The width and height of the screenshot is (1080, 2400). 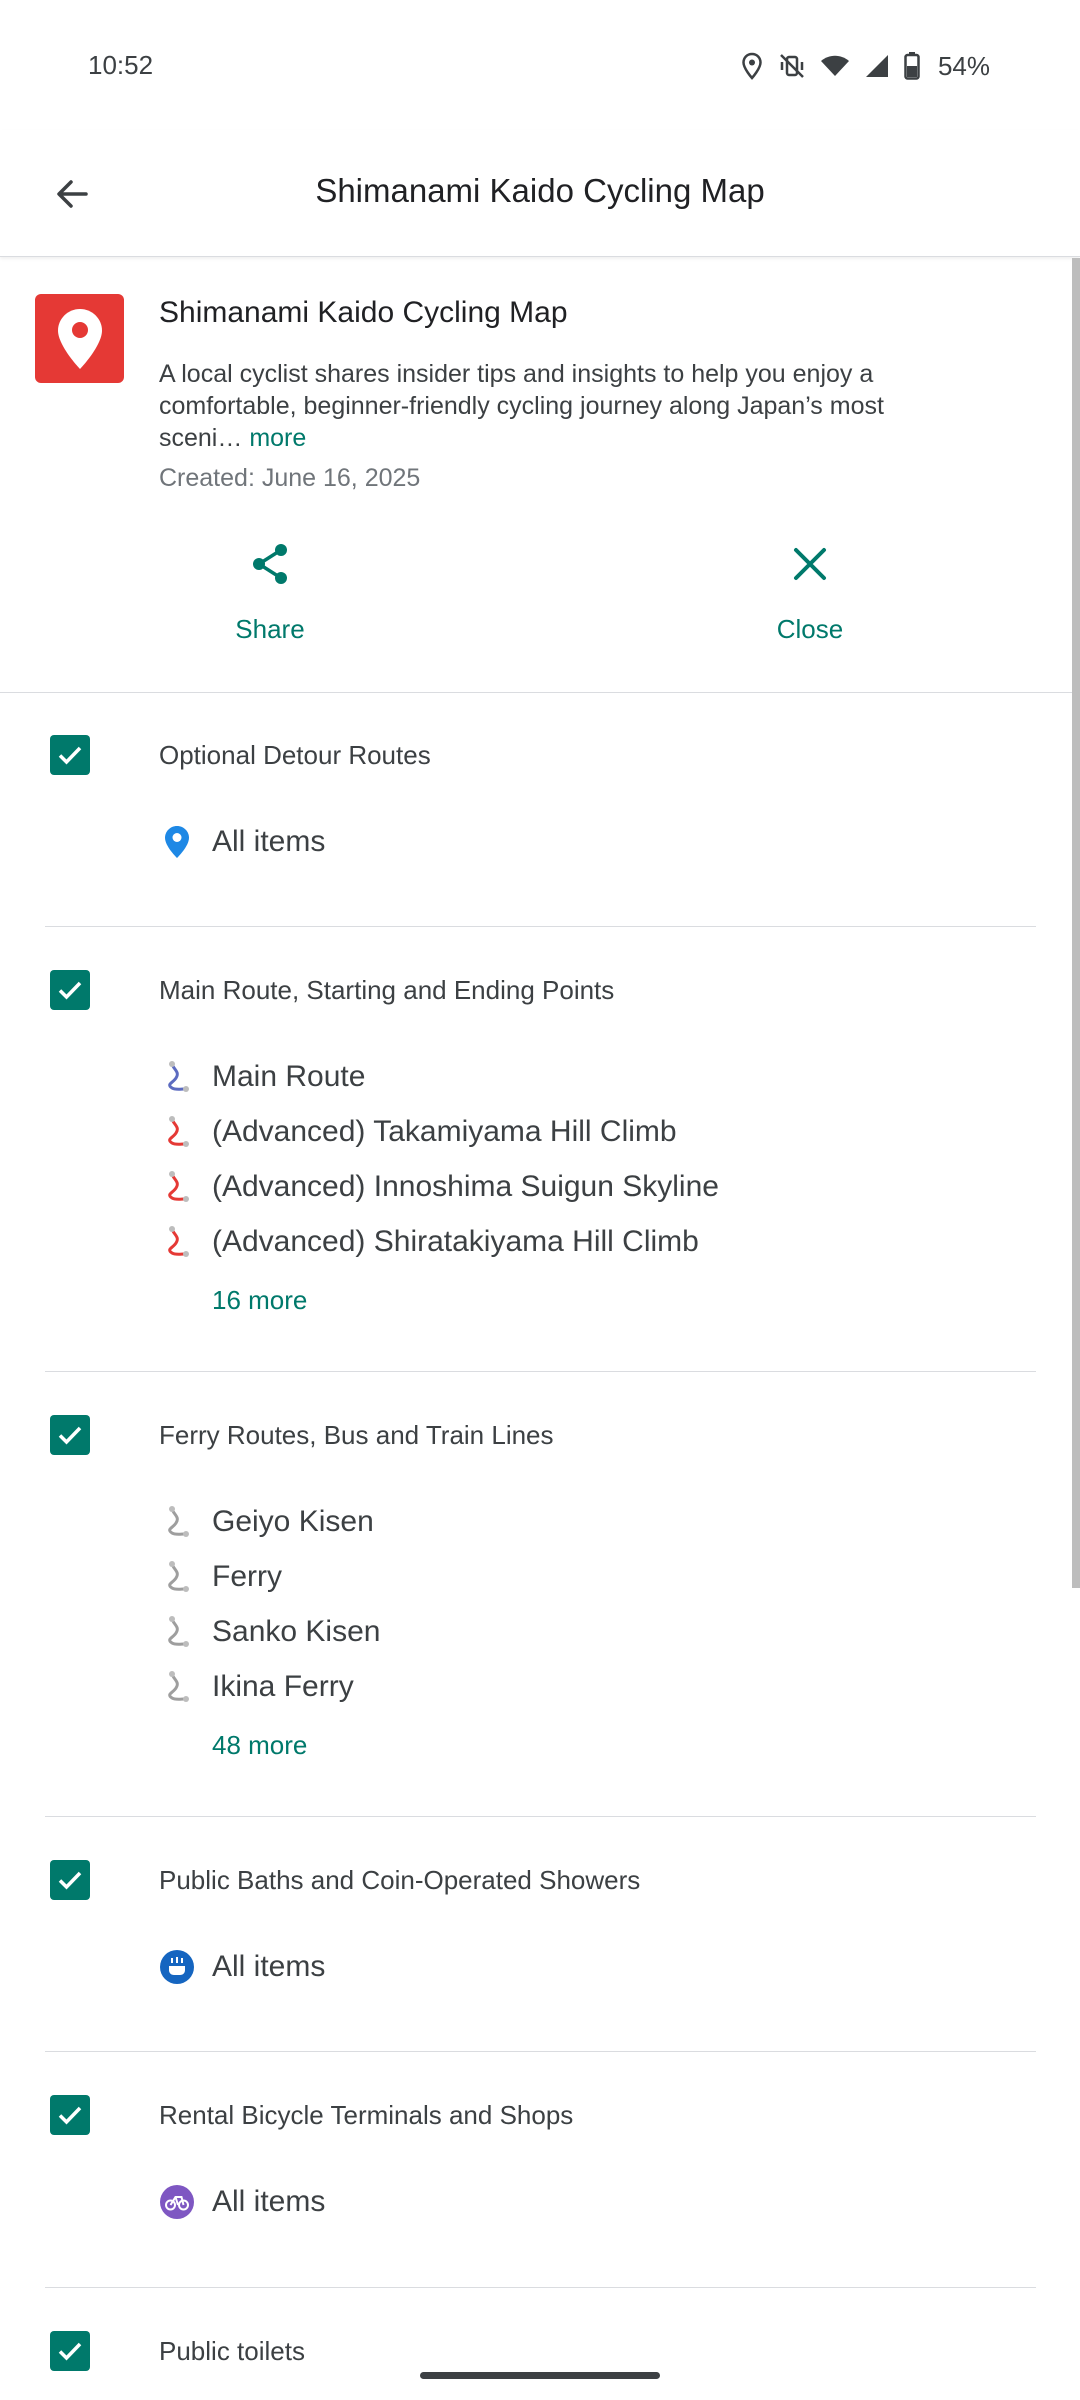 I want to click on layer-title: Public Baths and Coin-Operated Showers, so click(x=400, y=1880).